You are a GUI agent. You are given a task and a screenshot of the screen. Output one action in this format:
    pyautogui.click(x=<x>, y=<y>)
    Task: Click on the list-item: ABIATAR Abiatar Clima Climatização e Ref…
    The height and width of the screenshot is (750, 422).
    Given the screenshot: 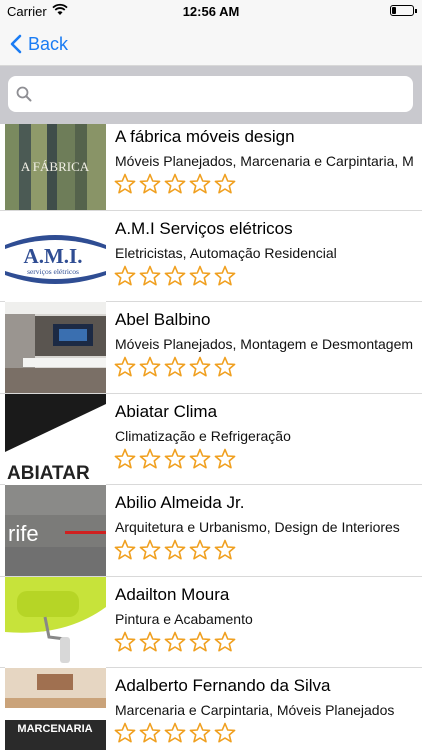 What is the action you would take?
    pyautogui.click(x=211, y=439)
    